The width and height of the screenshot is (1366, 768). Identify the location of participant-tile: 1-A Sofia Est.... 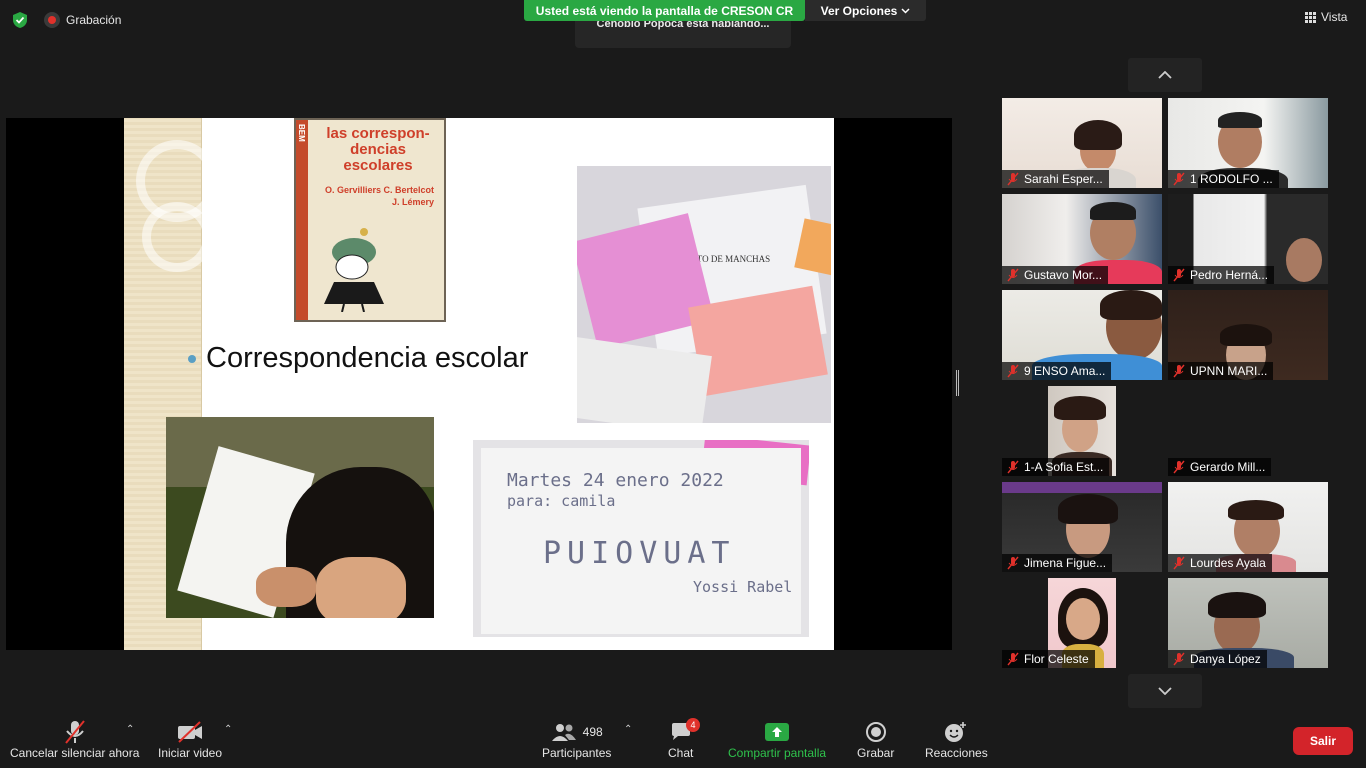
(1082, 431).